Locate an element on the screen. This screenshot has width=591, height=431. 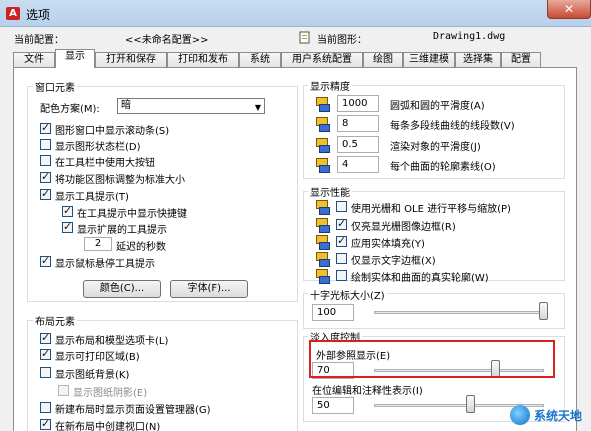
paper-background-checkbox is located at coordinates (45, 372).